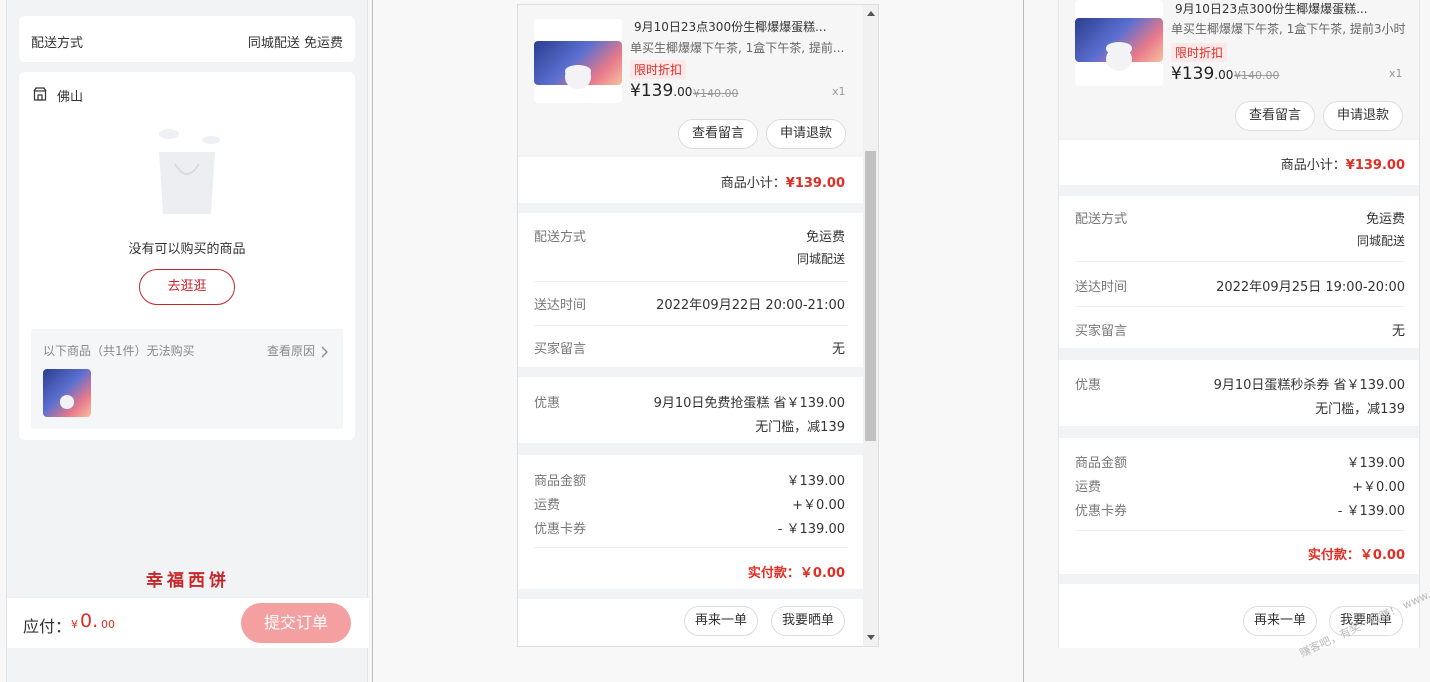 This screenshot has height=682, width=1430. What do you see at coordinates (291, 350) in the screenshot?
I see `view-reason-link: 查看原因` at bounding box center [291, 350].